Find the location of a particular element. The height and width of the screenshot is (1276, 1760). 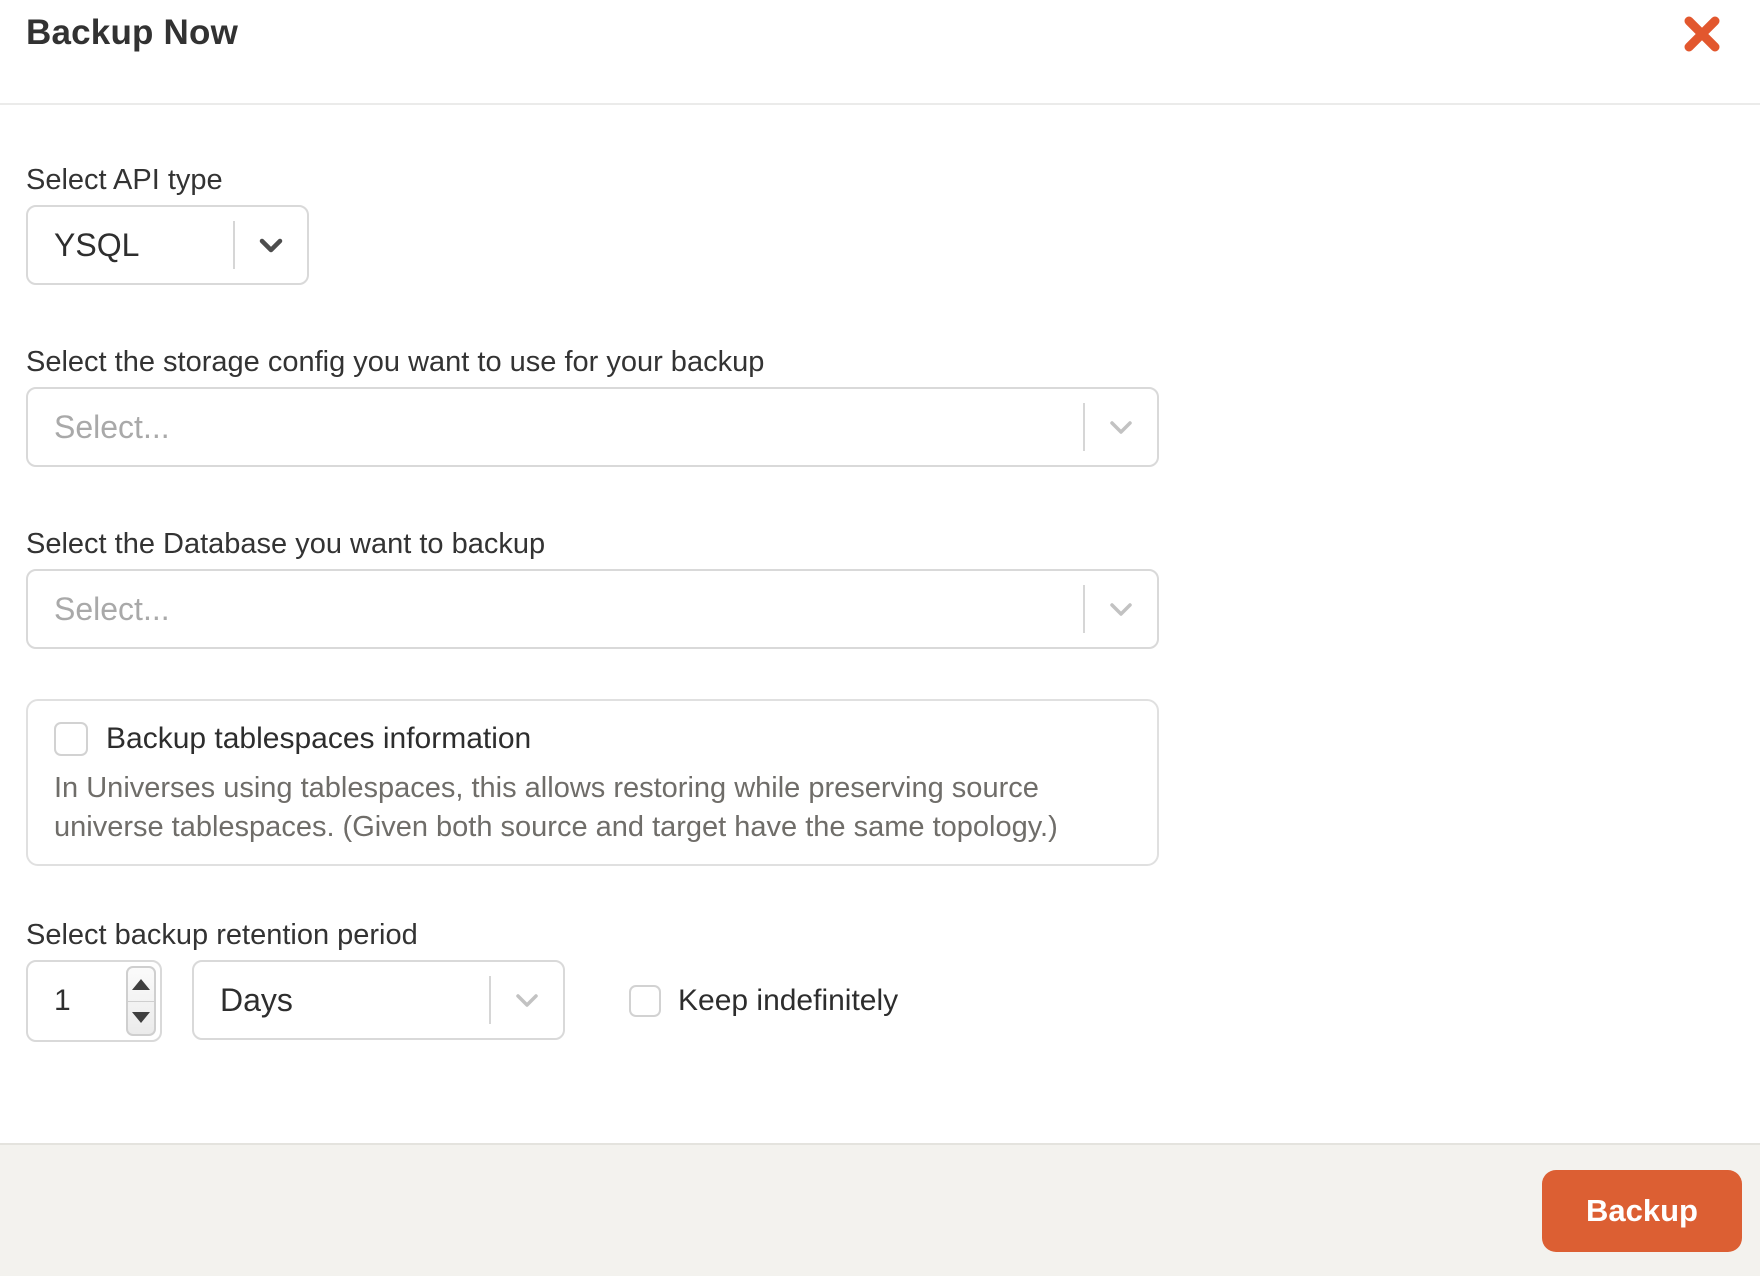

backup-button: Backup is located at coordinates (1642, 1210).